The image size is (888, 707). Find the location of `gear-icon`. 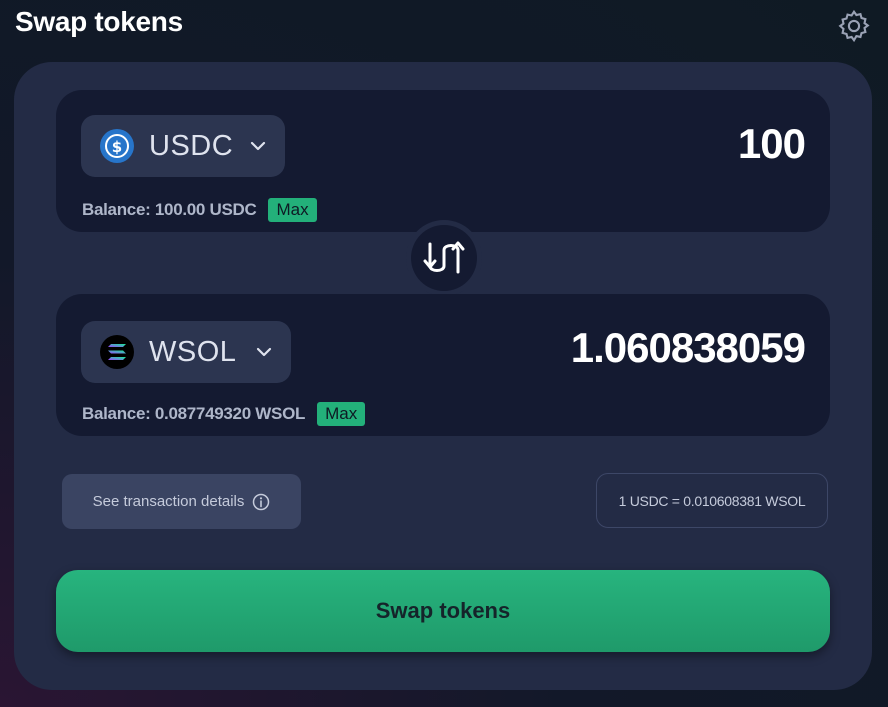

gear-icon is located at coordinates (854, 26).